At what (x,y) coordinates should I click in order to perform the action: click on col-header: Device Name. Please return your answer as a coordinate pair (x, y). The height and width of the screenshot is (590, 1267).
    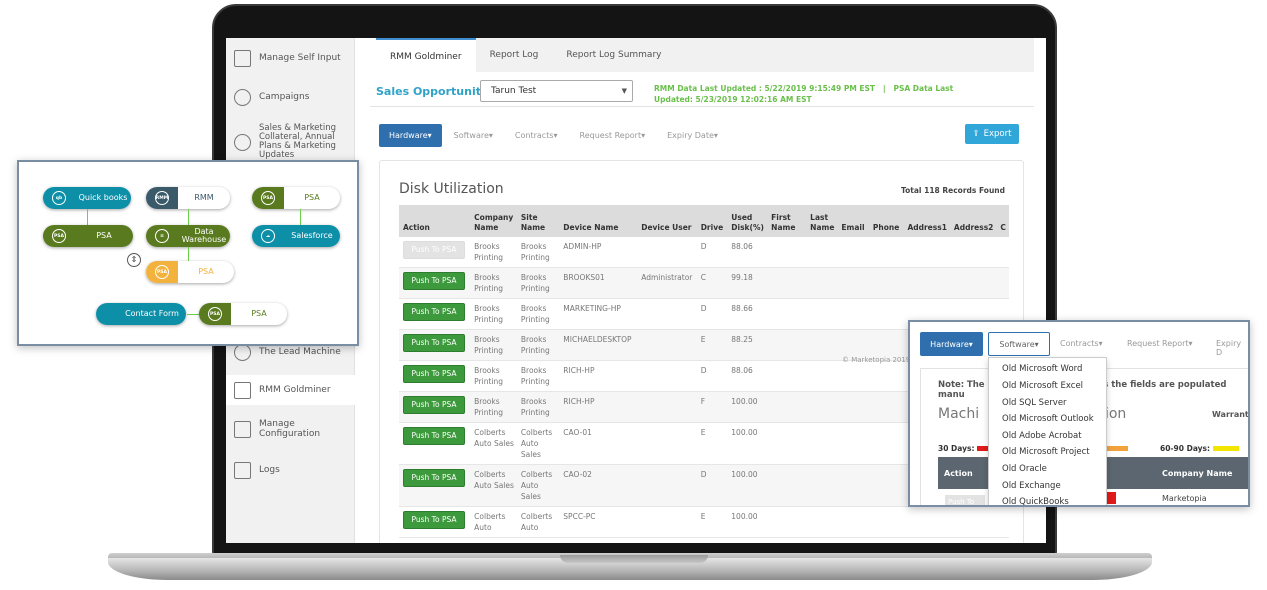
    Looking at the image, I should click on (598, 221).